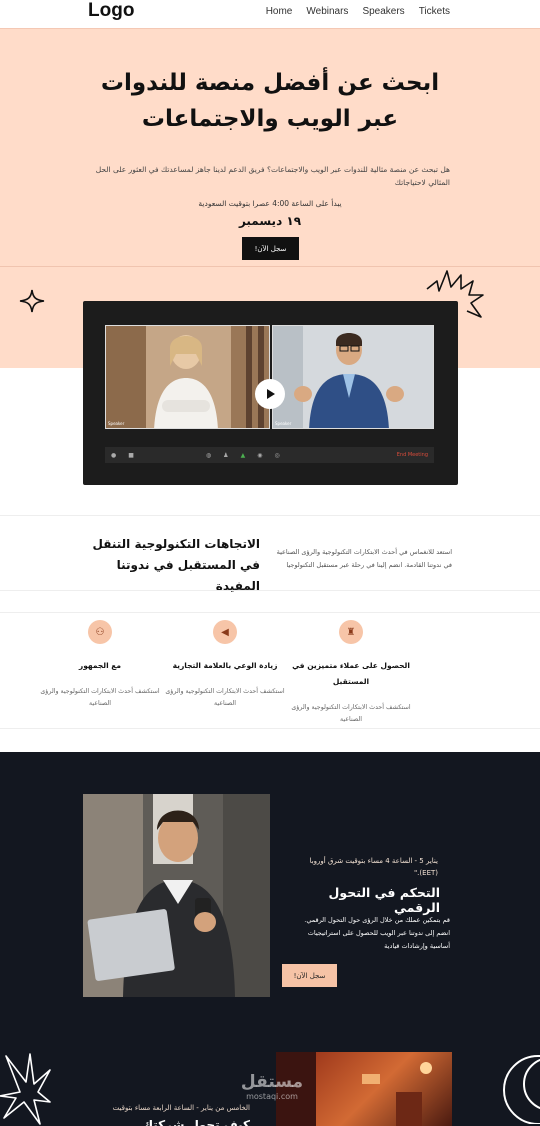 Image resolution: width=540 pixels, height=1126 pixels. Describe the element at coordinates (412, 455) in the screenshot. I see `end-meeting-button: End Meeting` at that location.